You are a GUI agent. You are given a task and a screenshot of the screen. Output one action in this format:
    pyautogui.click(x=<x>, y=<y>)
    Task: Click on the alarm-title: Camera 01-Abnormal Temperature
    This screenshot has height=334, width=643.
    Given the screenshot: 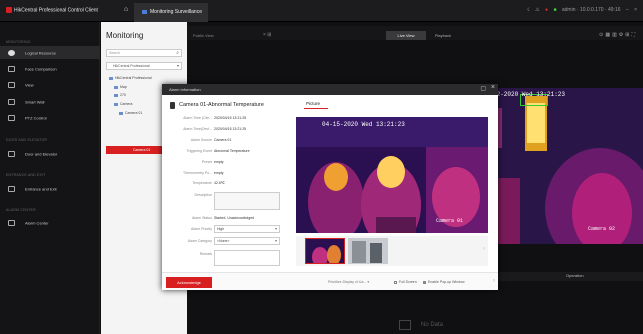 What is the action you would take?
    pyautogui.click(x=221, y=105)
    